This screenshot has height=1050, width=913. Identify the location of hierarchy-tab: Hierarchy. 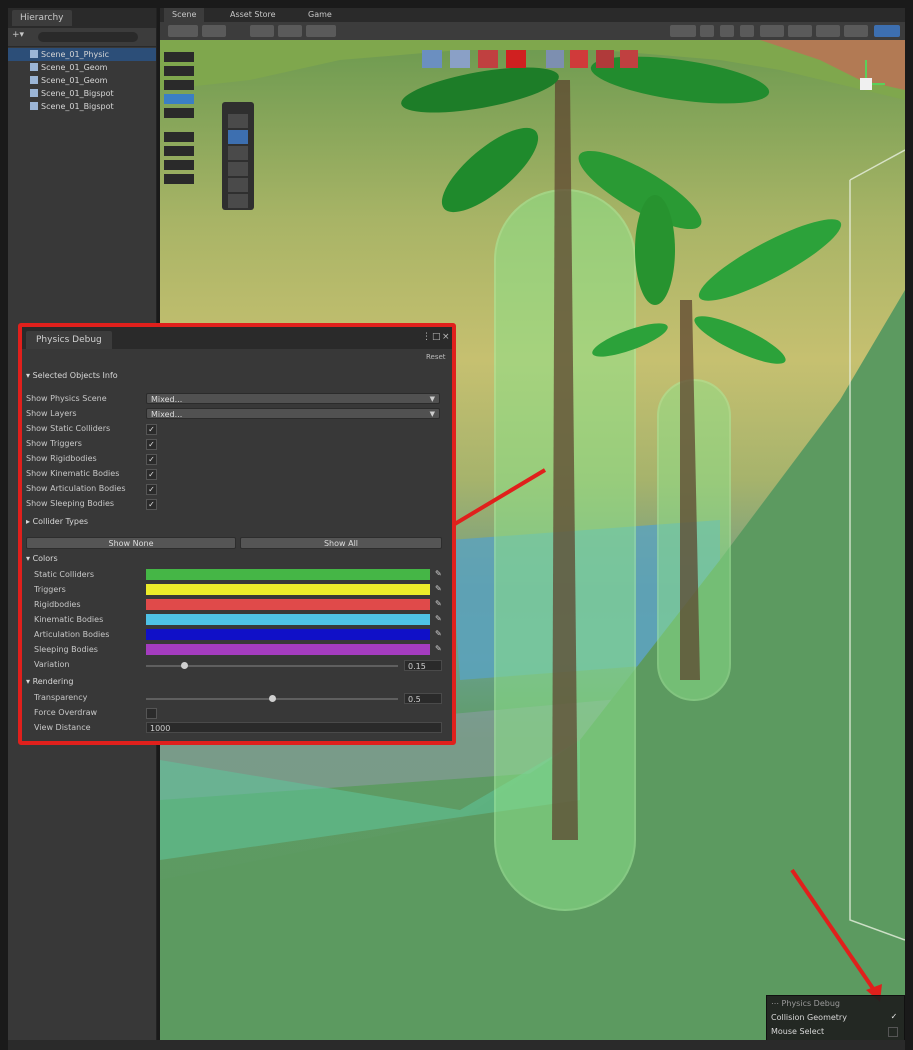
(42, 18).